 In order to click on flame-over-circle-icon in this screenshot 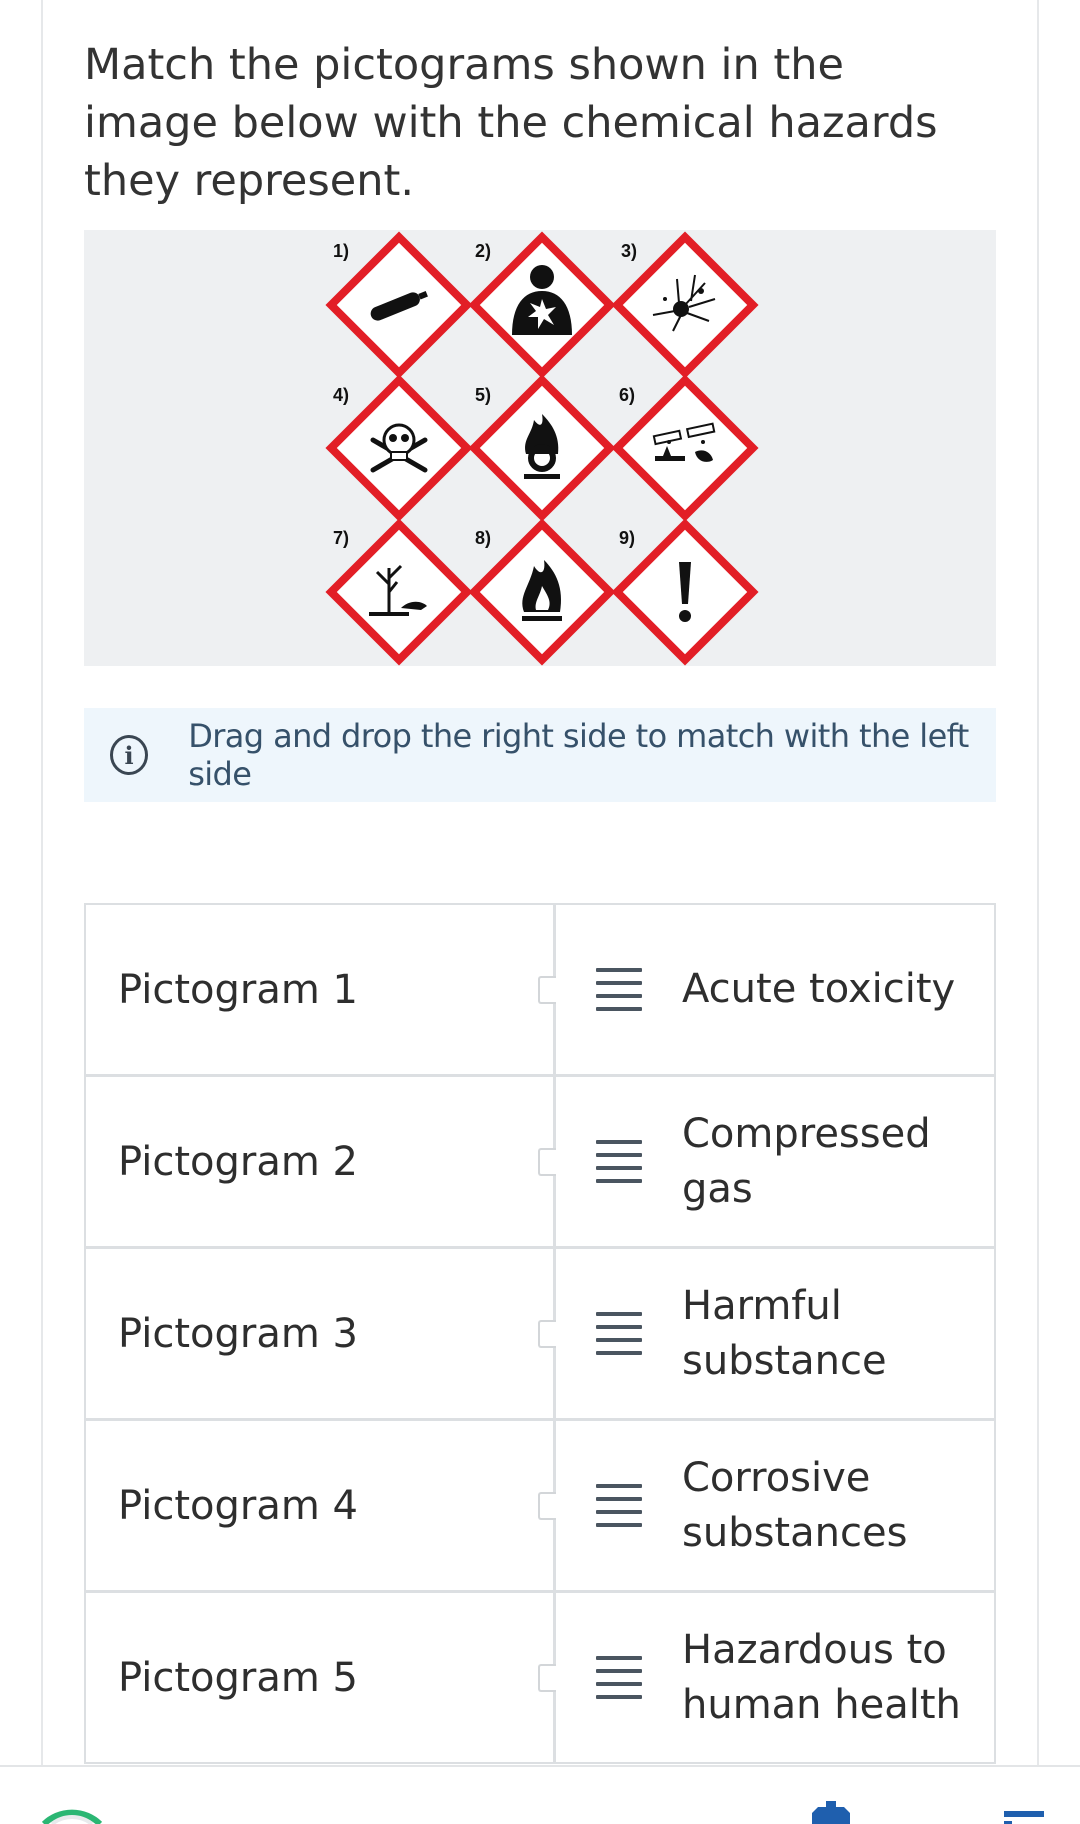, I will do `click(542, 448)`.